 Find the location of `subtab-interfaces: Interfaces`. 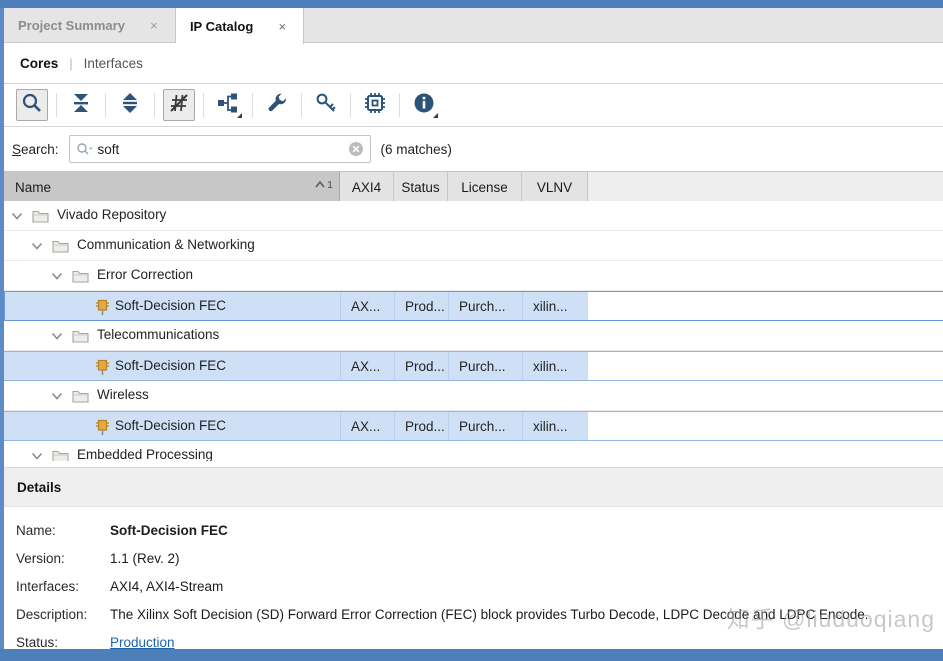

subtab-interfaces: Interfaces is located at coordinates (113, 63).